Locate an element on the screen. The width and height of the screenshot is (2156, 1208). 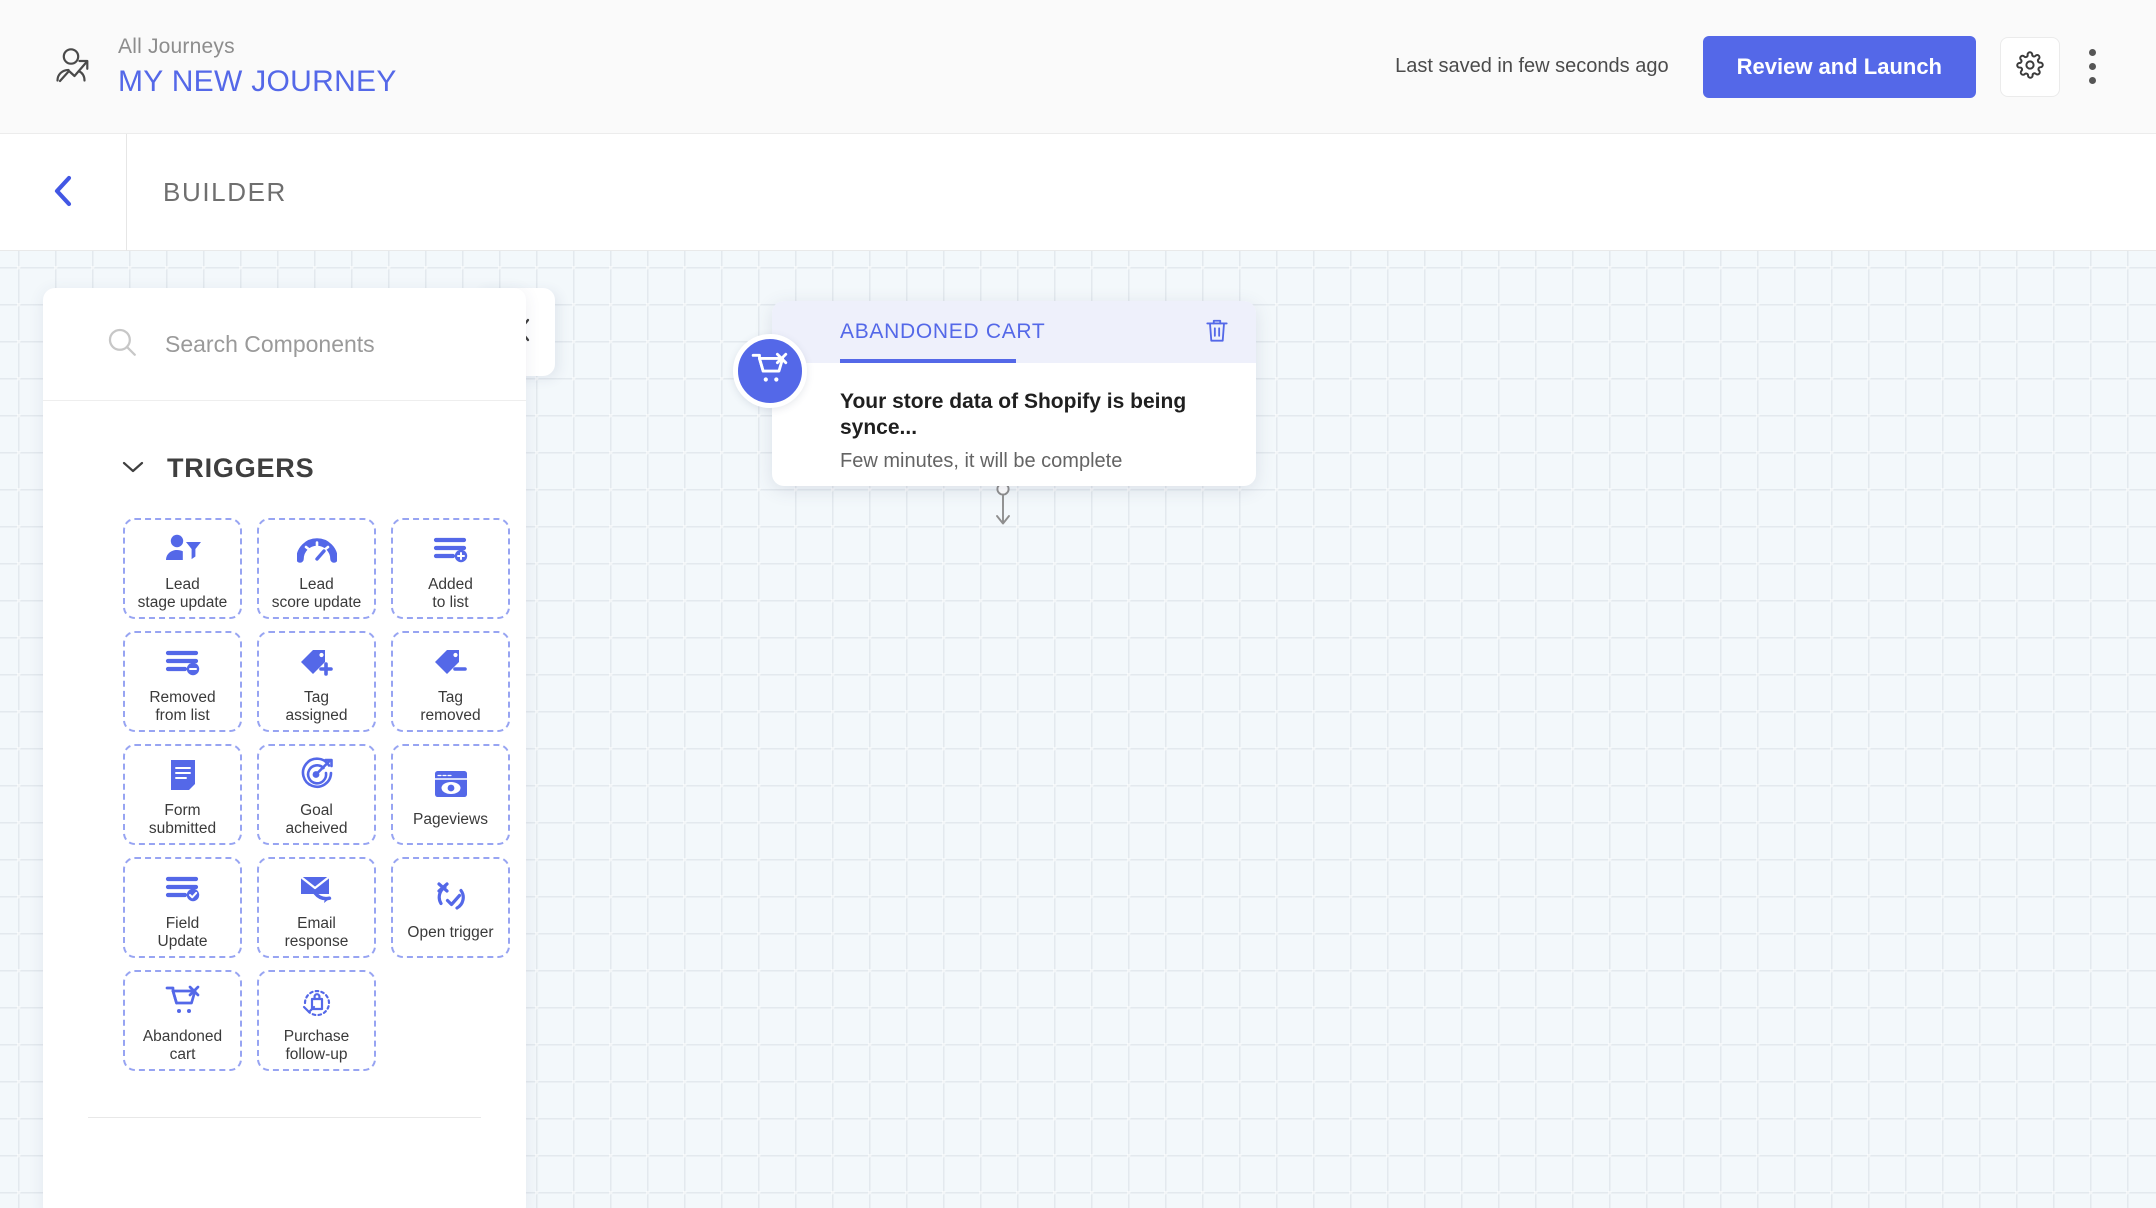
tag-add-icon is located at coordinates (317, 662).